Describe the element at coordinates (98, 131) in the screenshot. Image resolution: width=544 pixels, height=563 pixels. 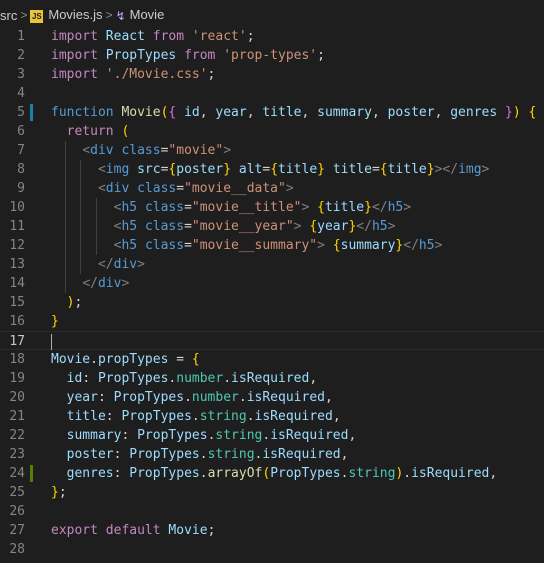
I see `code-text: return (` at that location.